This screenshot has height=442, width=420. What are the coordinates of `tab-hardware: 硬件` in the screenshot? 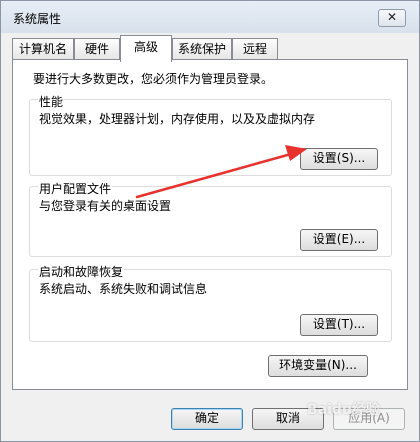 It's located at (97, 49).